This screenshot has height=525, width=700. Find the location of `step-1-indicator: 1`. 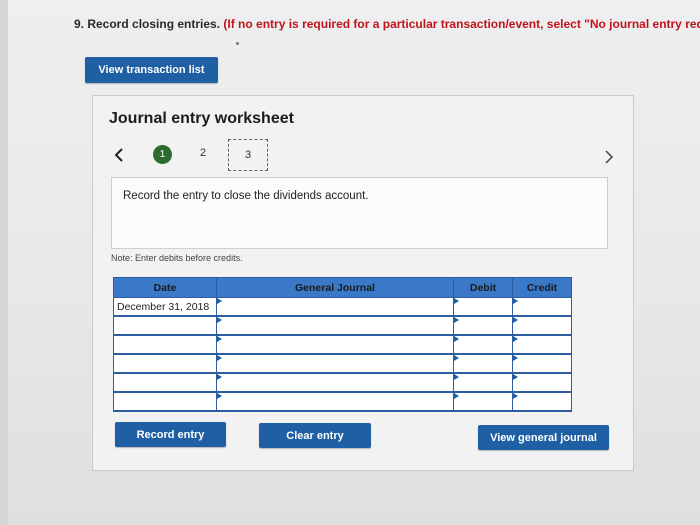

step-1-indicator: 1 is located at coordinates (162, 154).